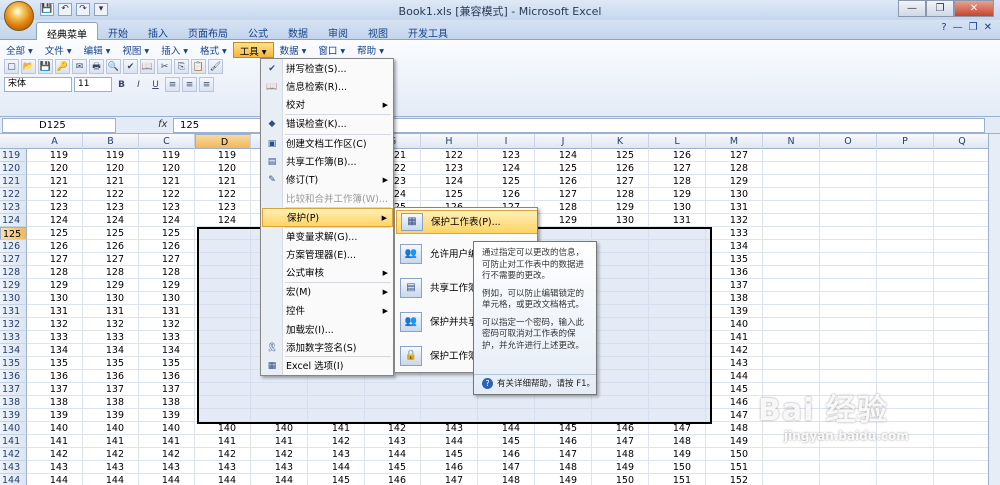  I want to click on column-header: J, so click(563, 141).